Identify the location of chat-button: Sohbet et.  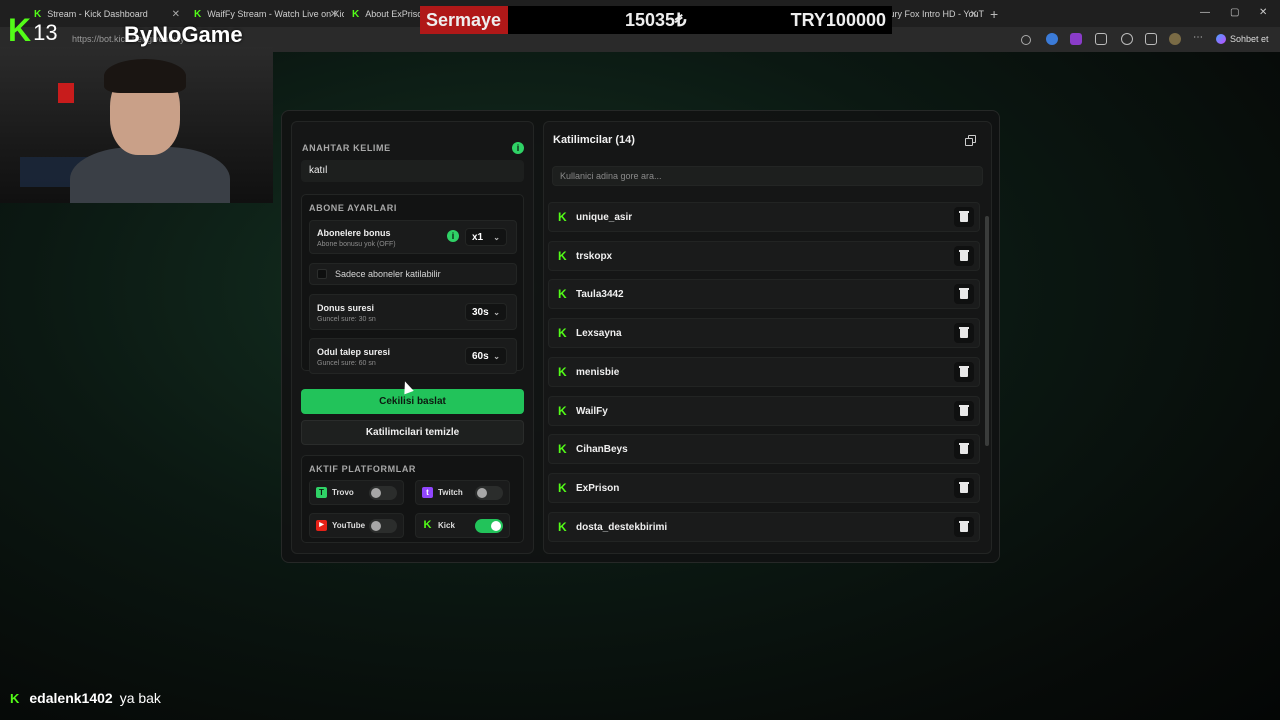
(1242, 39).